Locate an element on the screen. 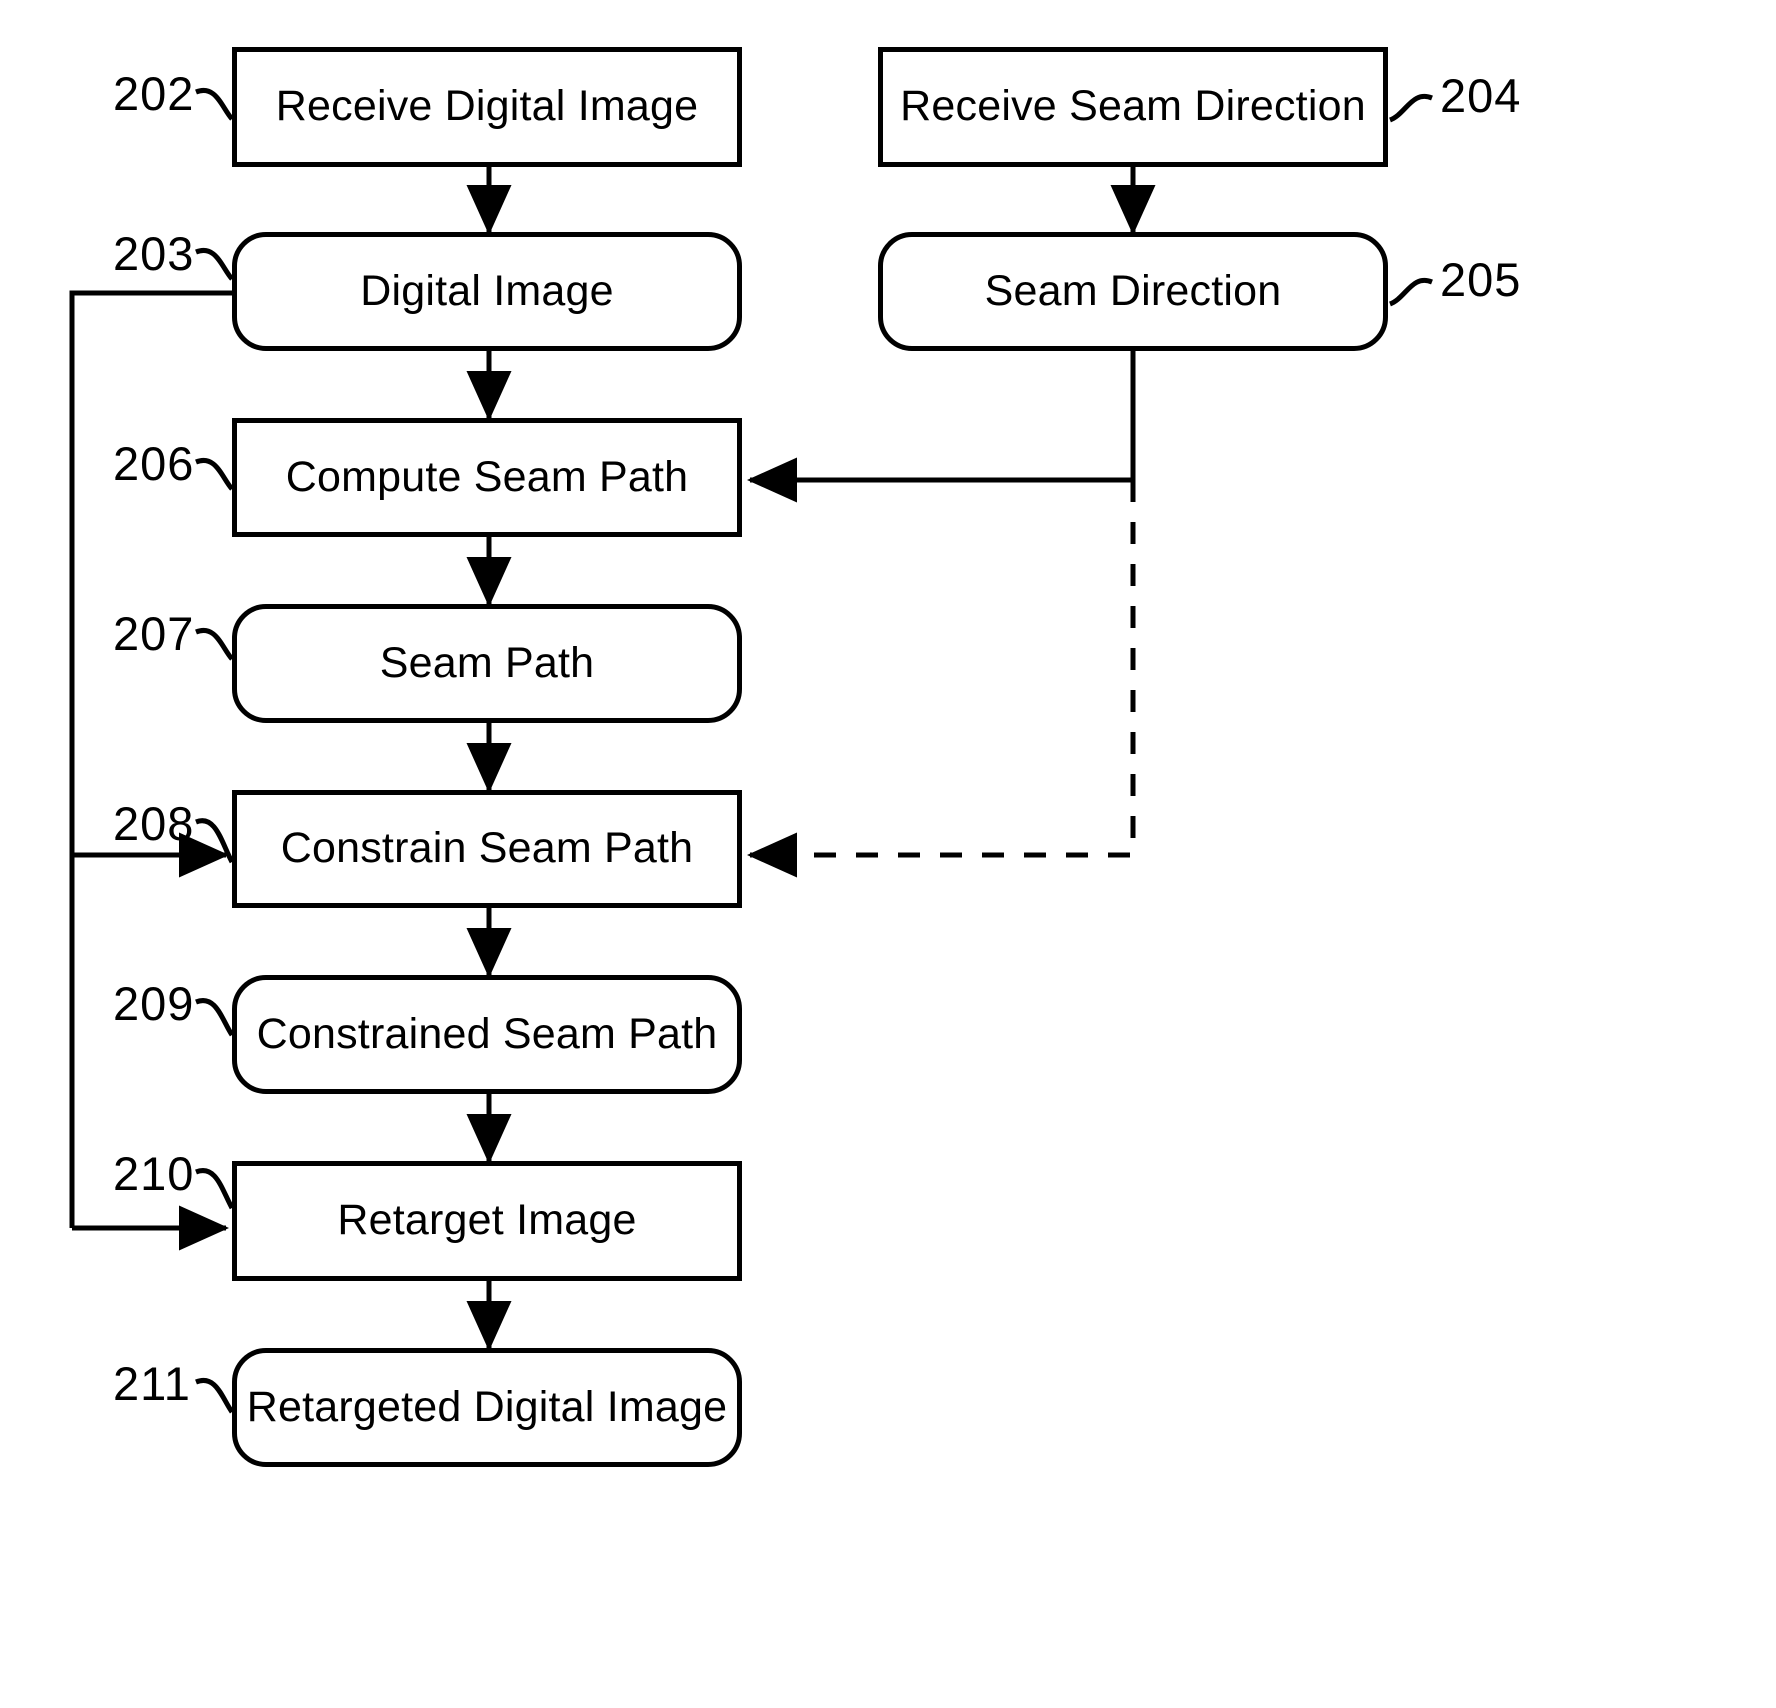  node-seam-direction: Seam Direction is located at coordinates (1133, 291).